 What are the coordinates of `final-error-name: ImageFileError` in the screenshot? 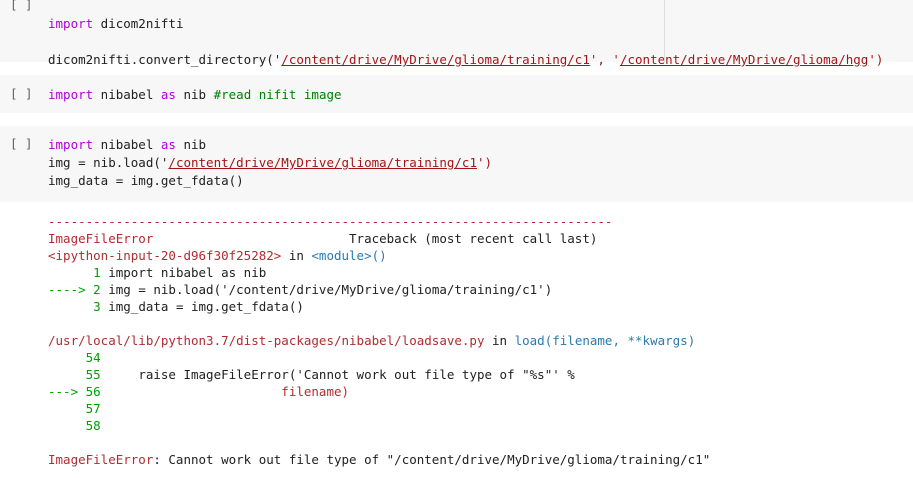 It's located at (101, 459).